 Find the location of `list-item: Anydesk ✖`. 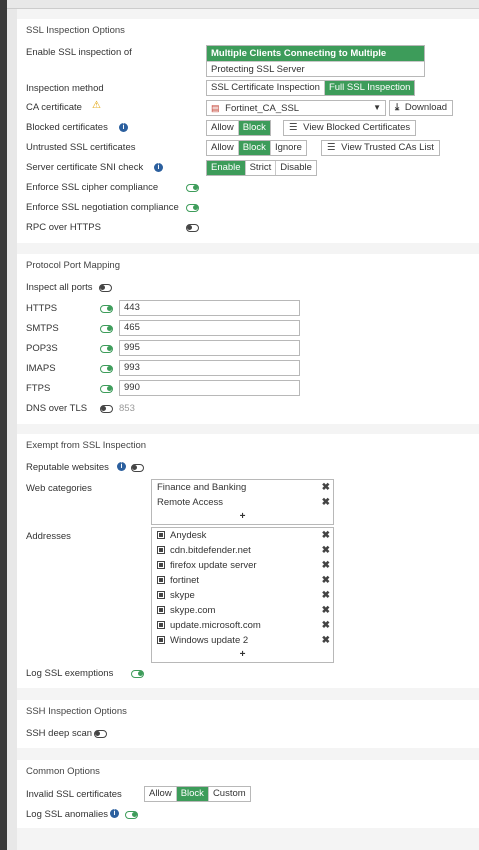

list-item: Anydesk ✖ is located at coordinates (242, 535).